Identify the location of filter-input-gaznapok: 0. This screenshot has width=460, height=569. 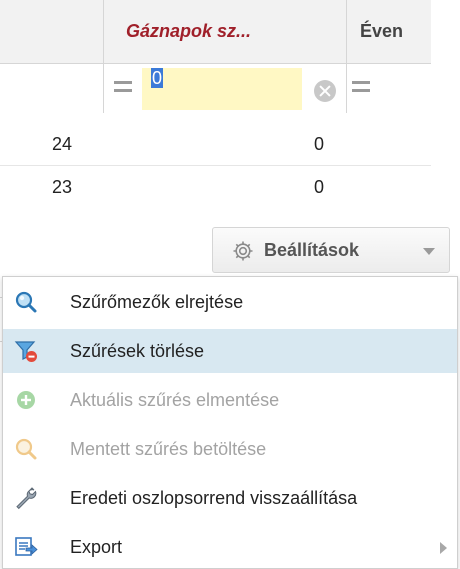
(222, 89).